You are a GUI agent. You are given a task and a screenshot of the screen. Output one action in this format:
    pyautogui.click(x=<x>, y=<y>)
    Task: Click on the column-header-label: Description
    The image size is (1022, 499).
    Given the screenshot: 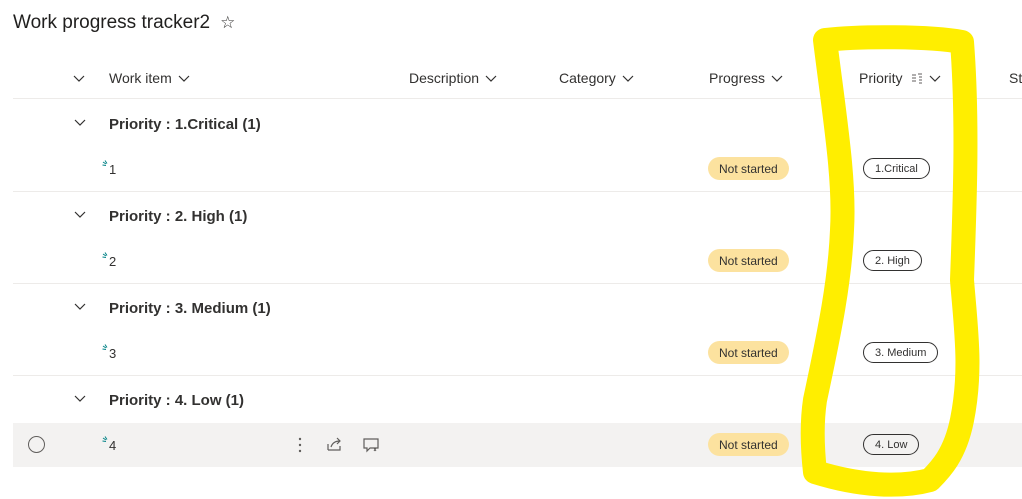 What is the action you would take?
    pyautogui.click(x=444, y=78)
    